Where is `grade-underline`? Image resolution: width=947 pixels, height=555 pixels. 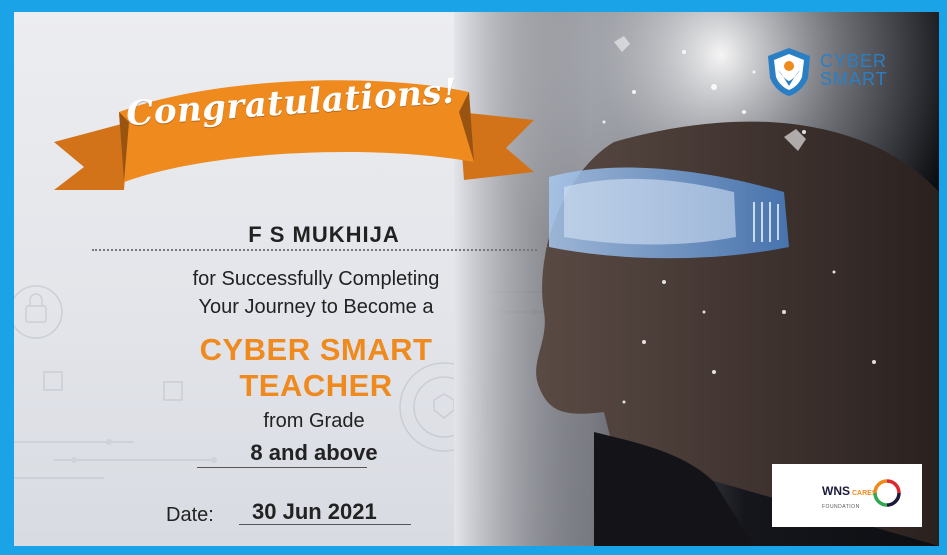 grade-underline is located at coordinates (282, 467).